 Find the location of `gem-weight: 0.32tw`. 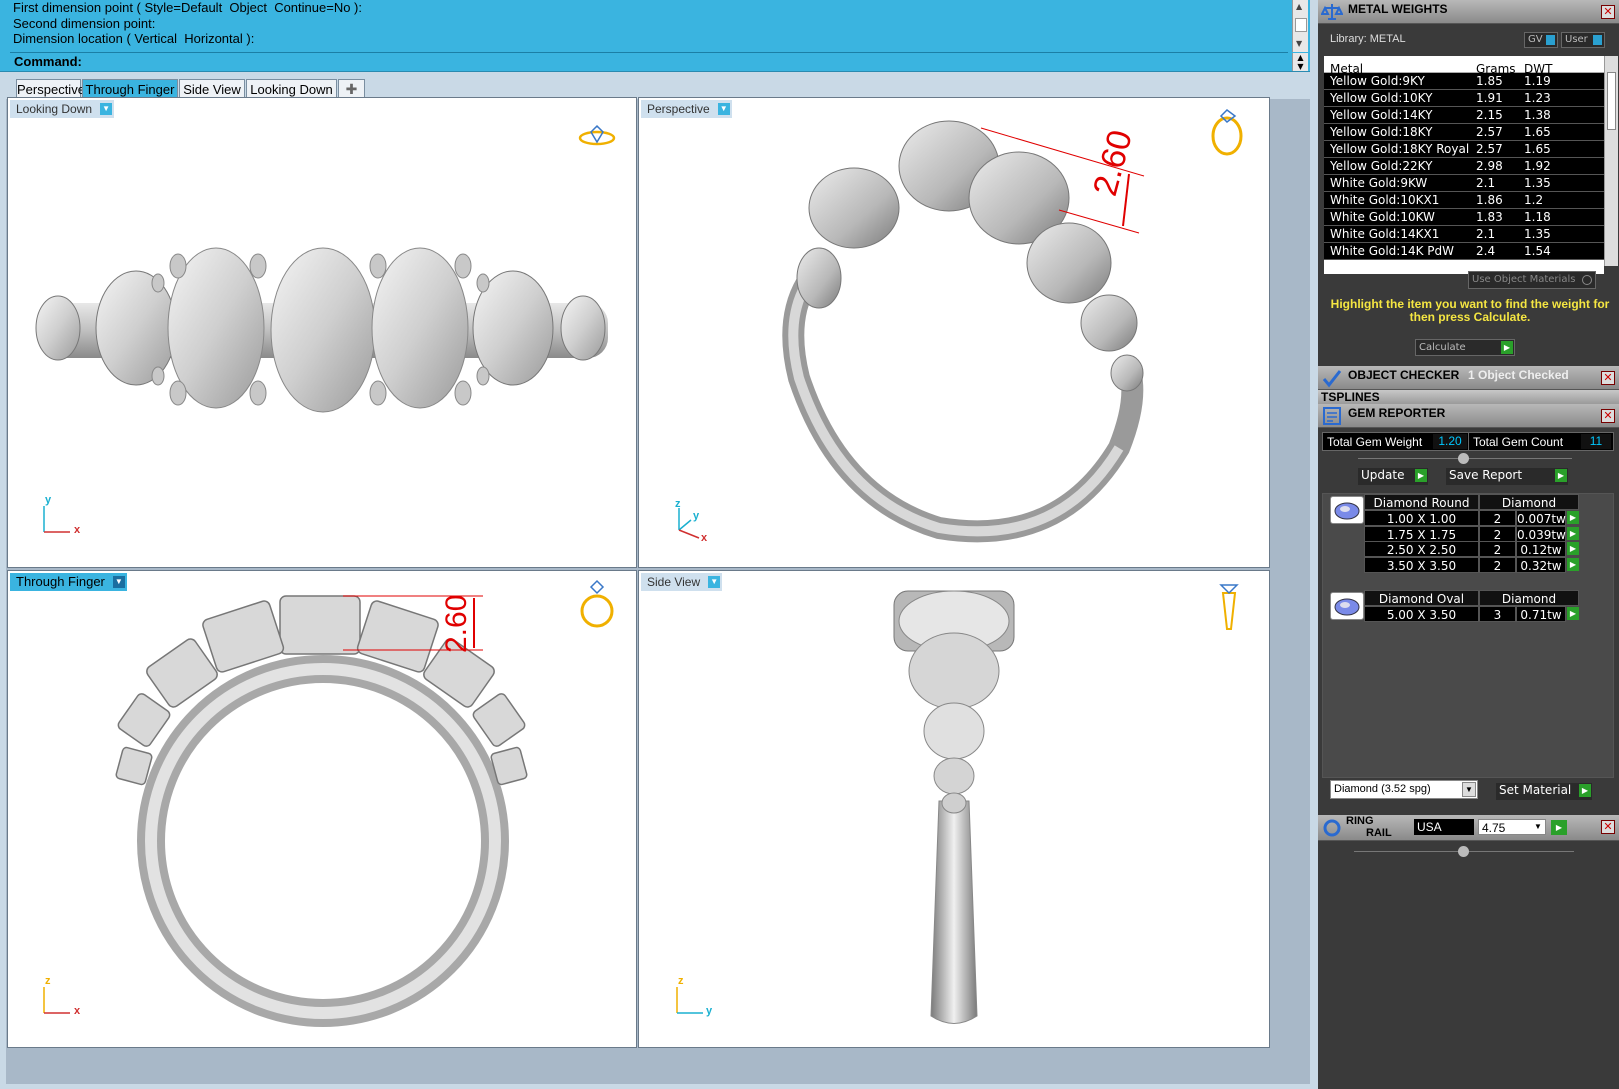

gem-weight: 0.32tw is located at coordinates (1541, 564).